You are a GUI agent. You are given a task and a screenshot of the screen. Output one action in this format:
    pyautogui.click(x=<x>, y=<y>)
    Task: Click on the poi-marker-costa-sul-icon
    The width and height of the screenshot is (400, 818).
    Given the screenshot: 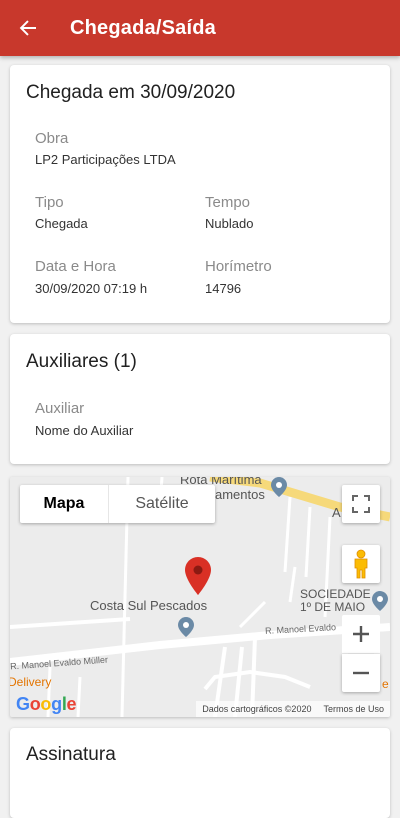 What is the action you would take?
    pyautogui.click(x=186, y=627)
    